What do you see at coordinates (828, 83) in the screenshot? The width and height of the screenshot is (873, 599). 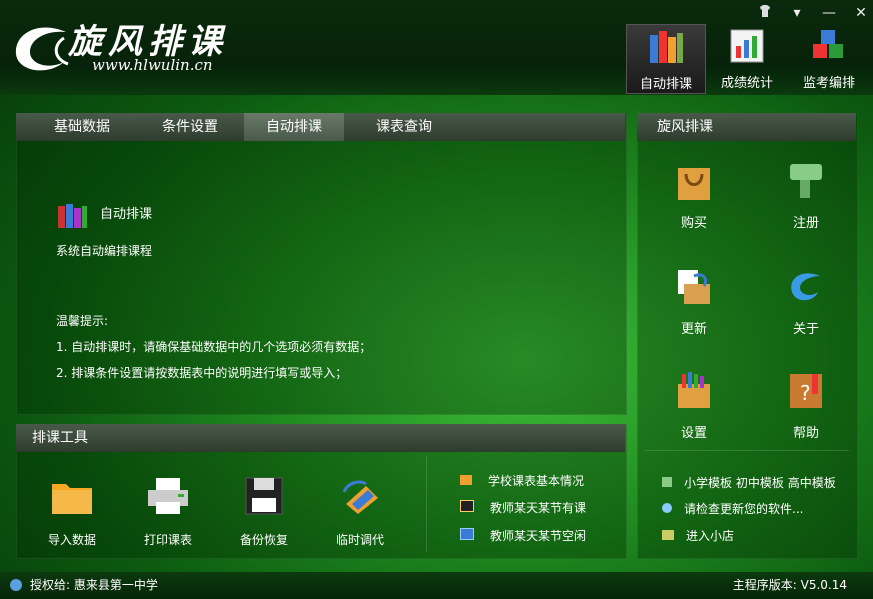 I see `top-nav-label: 监考编排` at bounding box center [828, 83].